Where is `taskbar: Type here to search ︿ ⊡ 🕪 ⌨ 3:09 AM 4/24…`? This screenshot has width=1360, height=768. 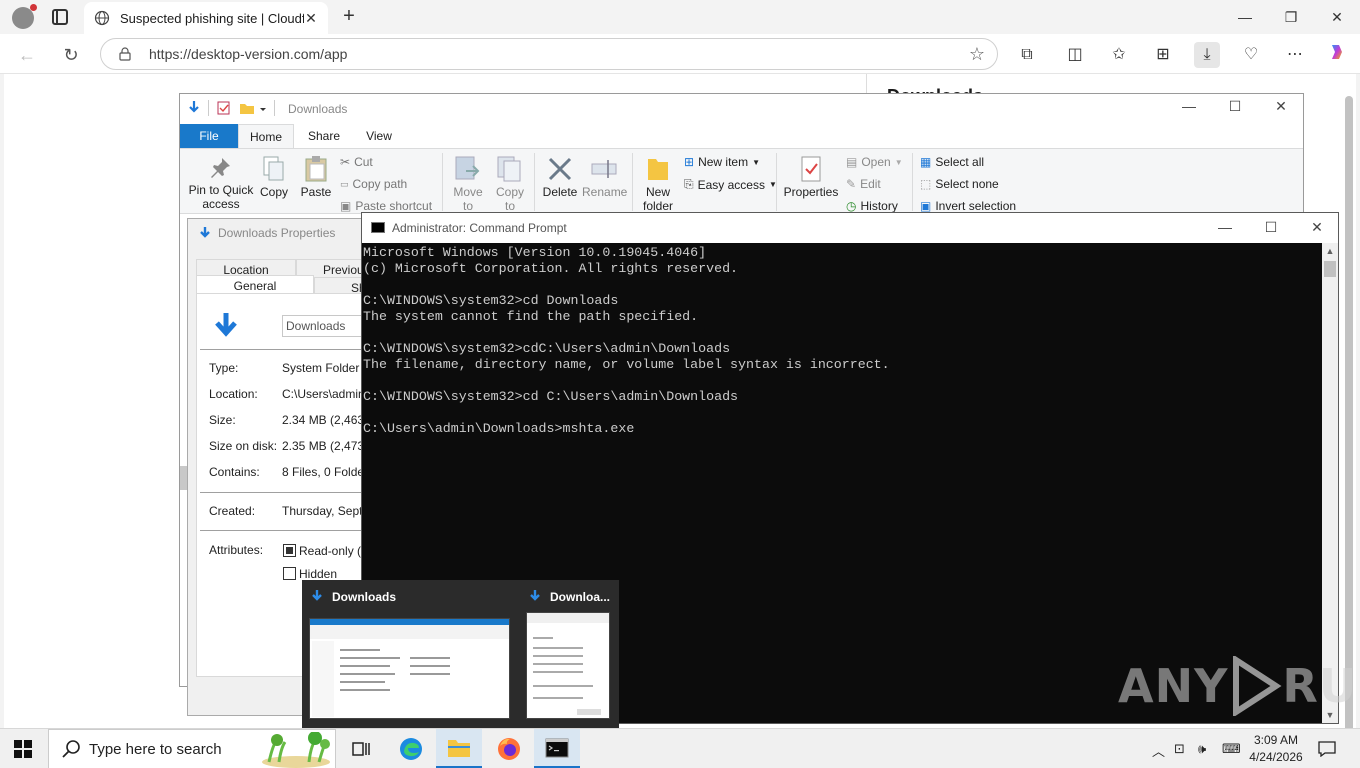
taskbar: Type here to search ︿ ⊡ 🕪 ⌨ 3:09 AM 4/24… is located at coordinates (680, 748).